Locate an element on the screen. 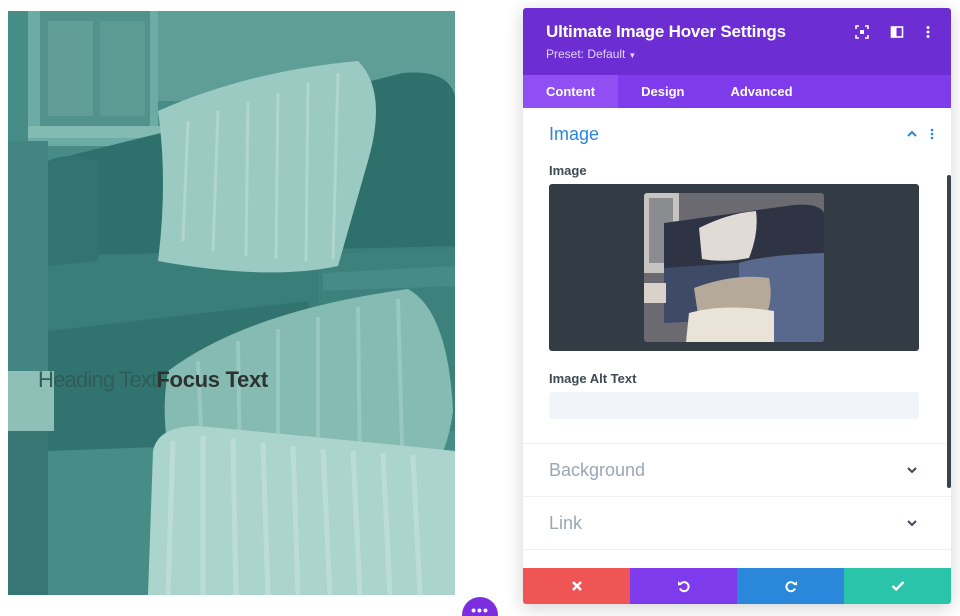  preset-dropdown: Preset: Default ▼ is located at coordinates (591, 54).